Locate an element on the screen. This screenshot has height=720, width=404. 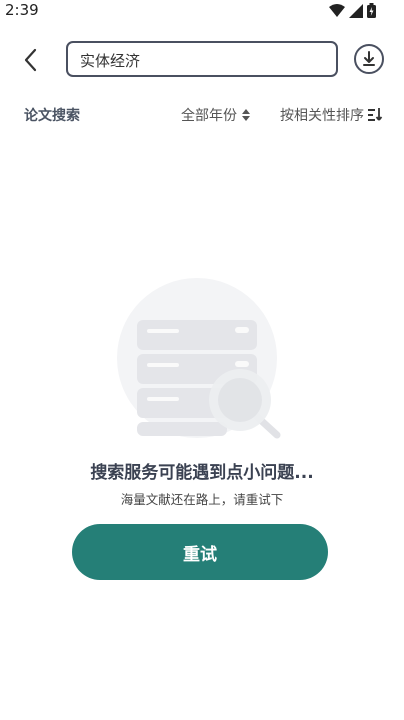
top-bar is located at coordinates (202, 60).